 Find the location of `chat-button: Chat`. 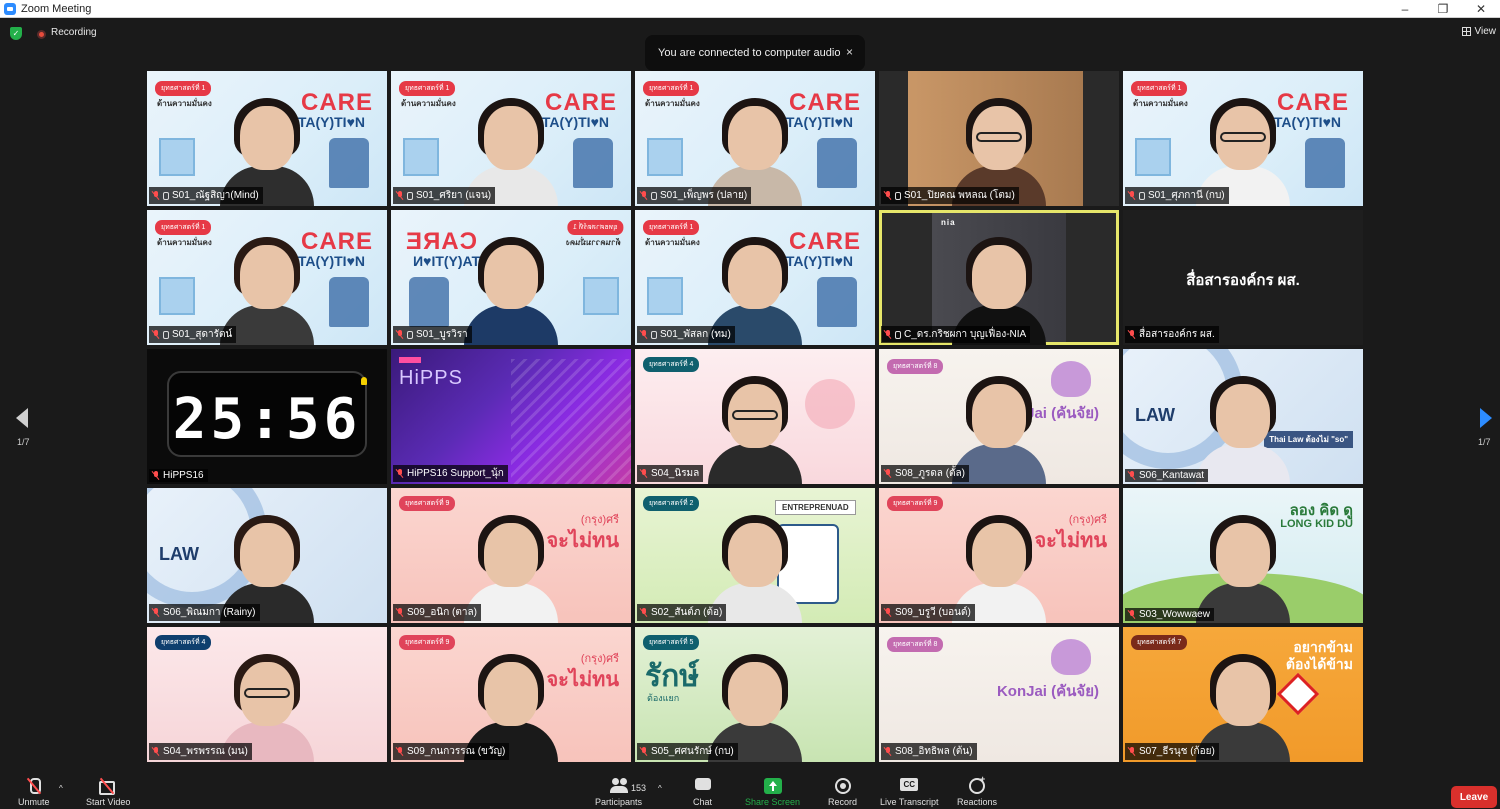

chat-button: Chat is located at coordinates (702, 792).